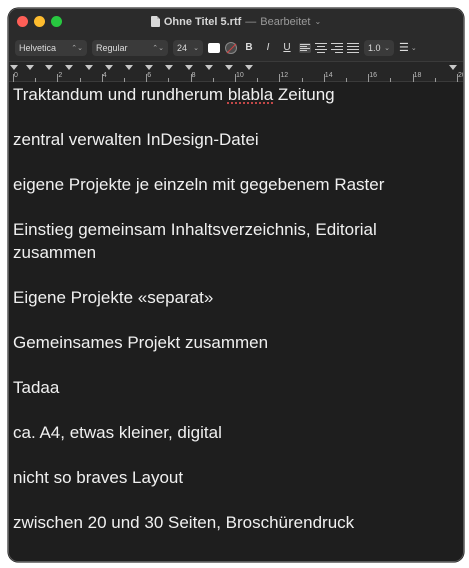  Describe the element at coordinates (193, 75) in the screenshot. I see `ruler-label: 8` at that location.